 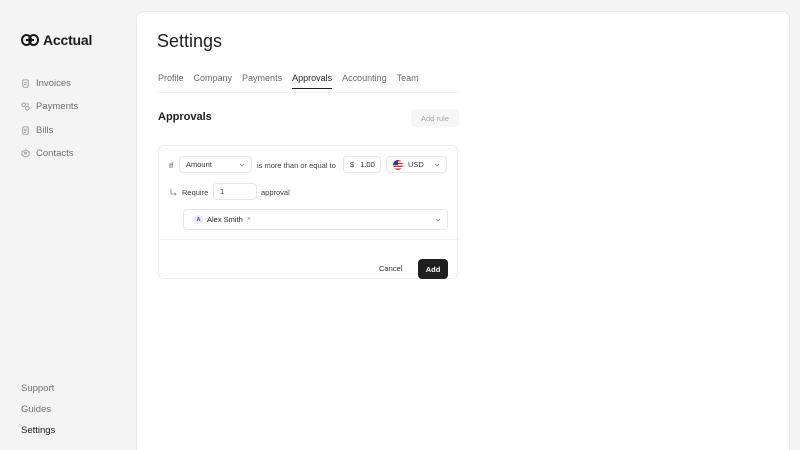 I want to click on approvers-select: A Alex Smith ×, so click(x=315, y=219).